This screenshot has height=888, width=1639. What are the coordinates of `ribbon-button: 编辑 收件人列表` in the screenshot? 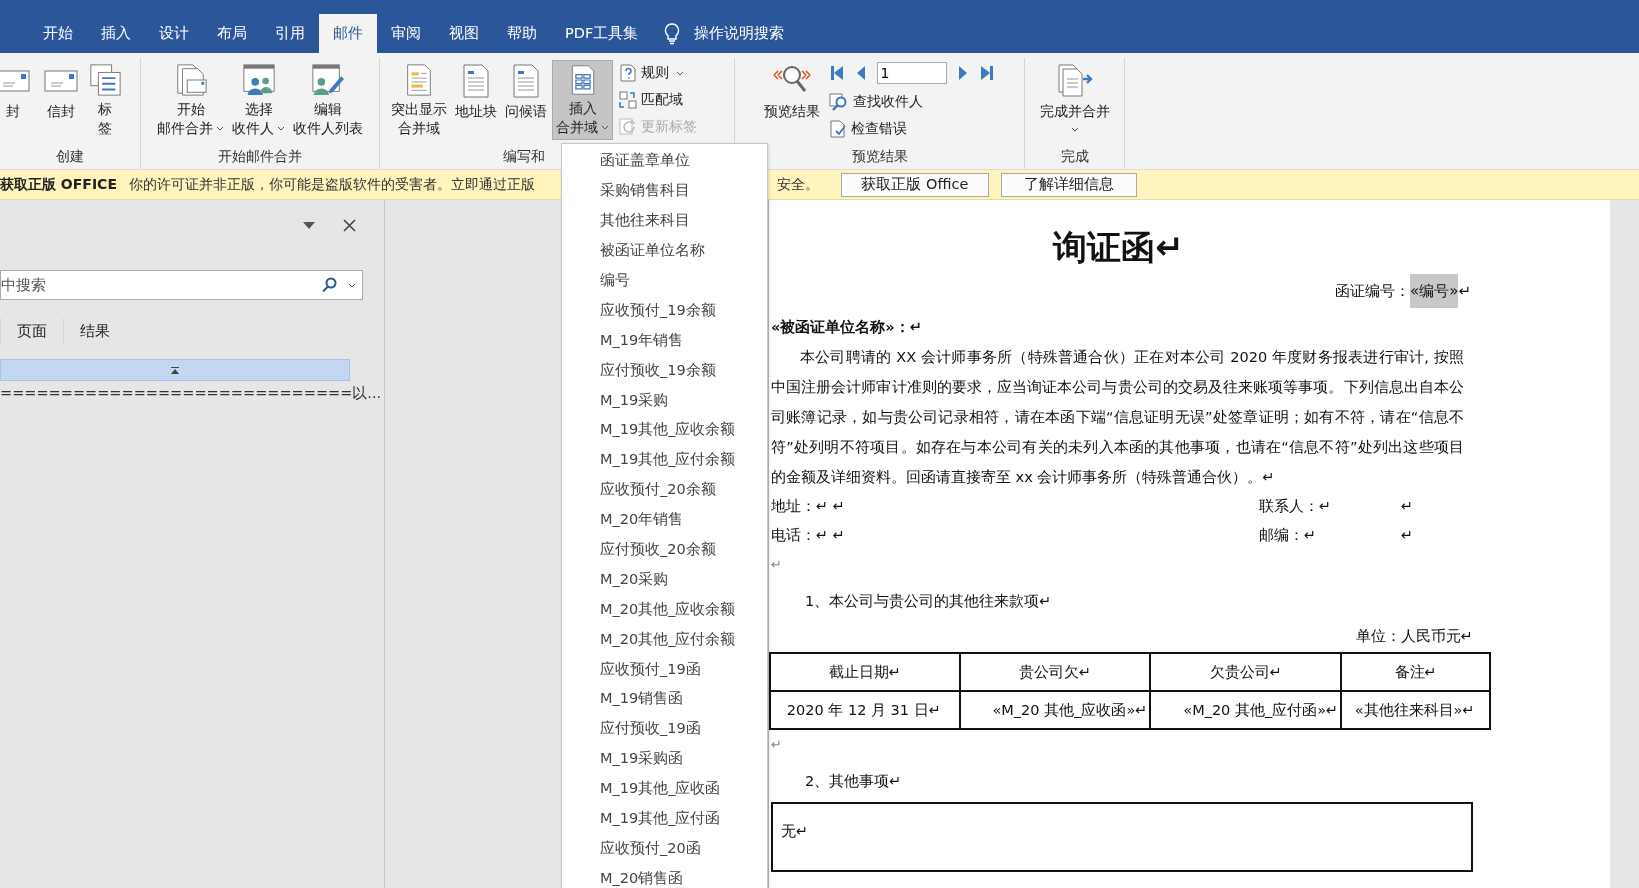 It's located at (328, 100).